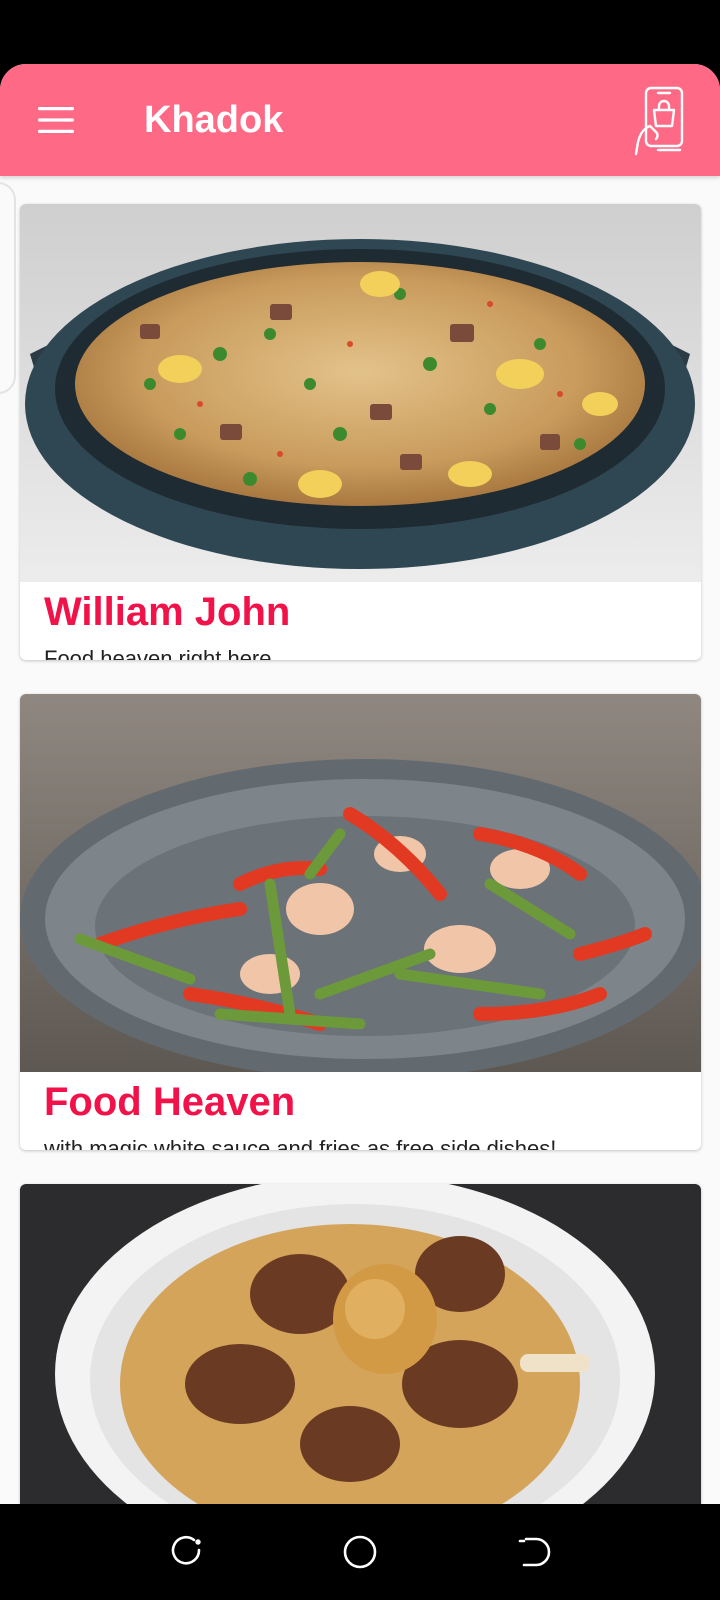  I want to click on menu-button, so click(56, 120).